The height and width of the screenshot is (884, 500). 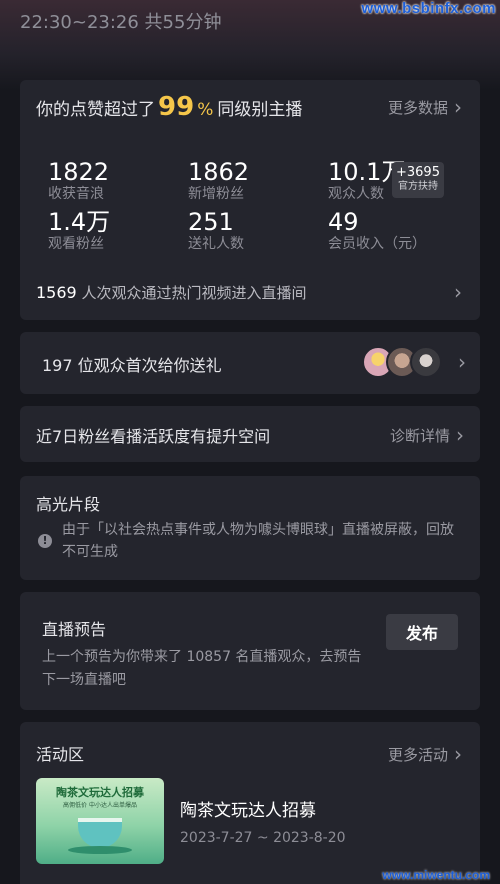 What do you see at coordinates (153, 436) in the screenshot?
I see `fan-activity-text: 近7日粉丝看播活跃度有提升空间` at bounding box center [153, 436].